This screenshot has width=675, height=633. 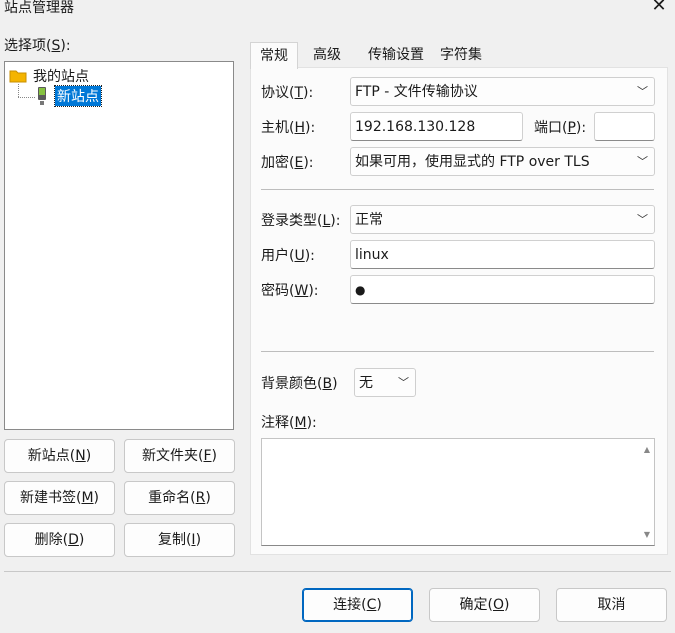 What do you see at coordinates (301, 221) in the screenshot?
I see `logon-type-label: 登录类型(L):` at bounding box center [301, 221].